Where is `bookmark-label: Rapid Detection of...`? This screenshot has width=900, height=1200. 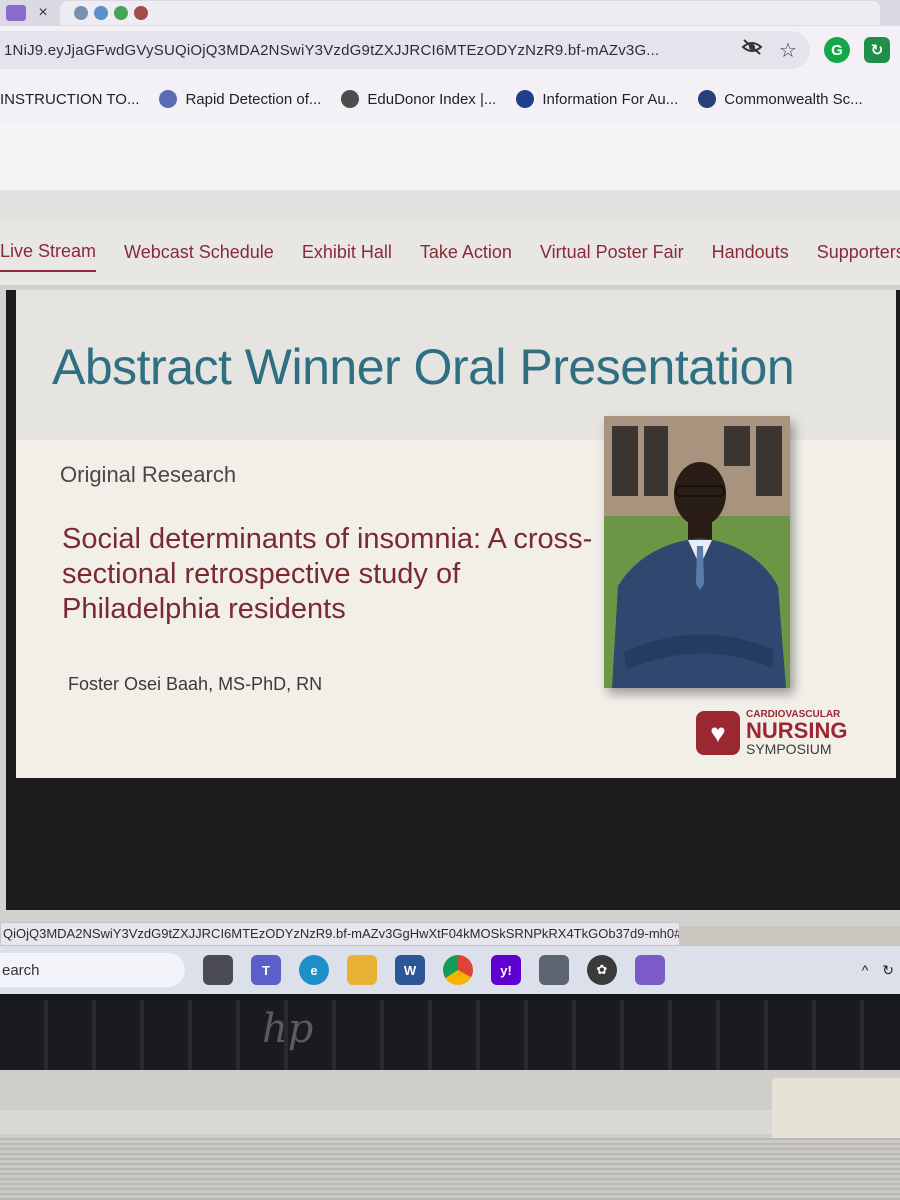 bookmark-label: Rapid Detection of... is located at coordinates (253, 99).